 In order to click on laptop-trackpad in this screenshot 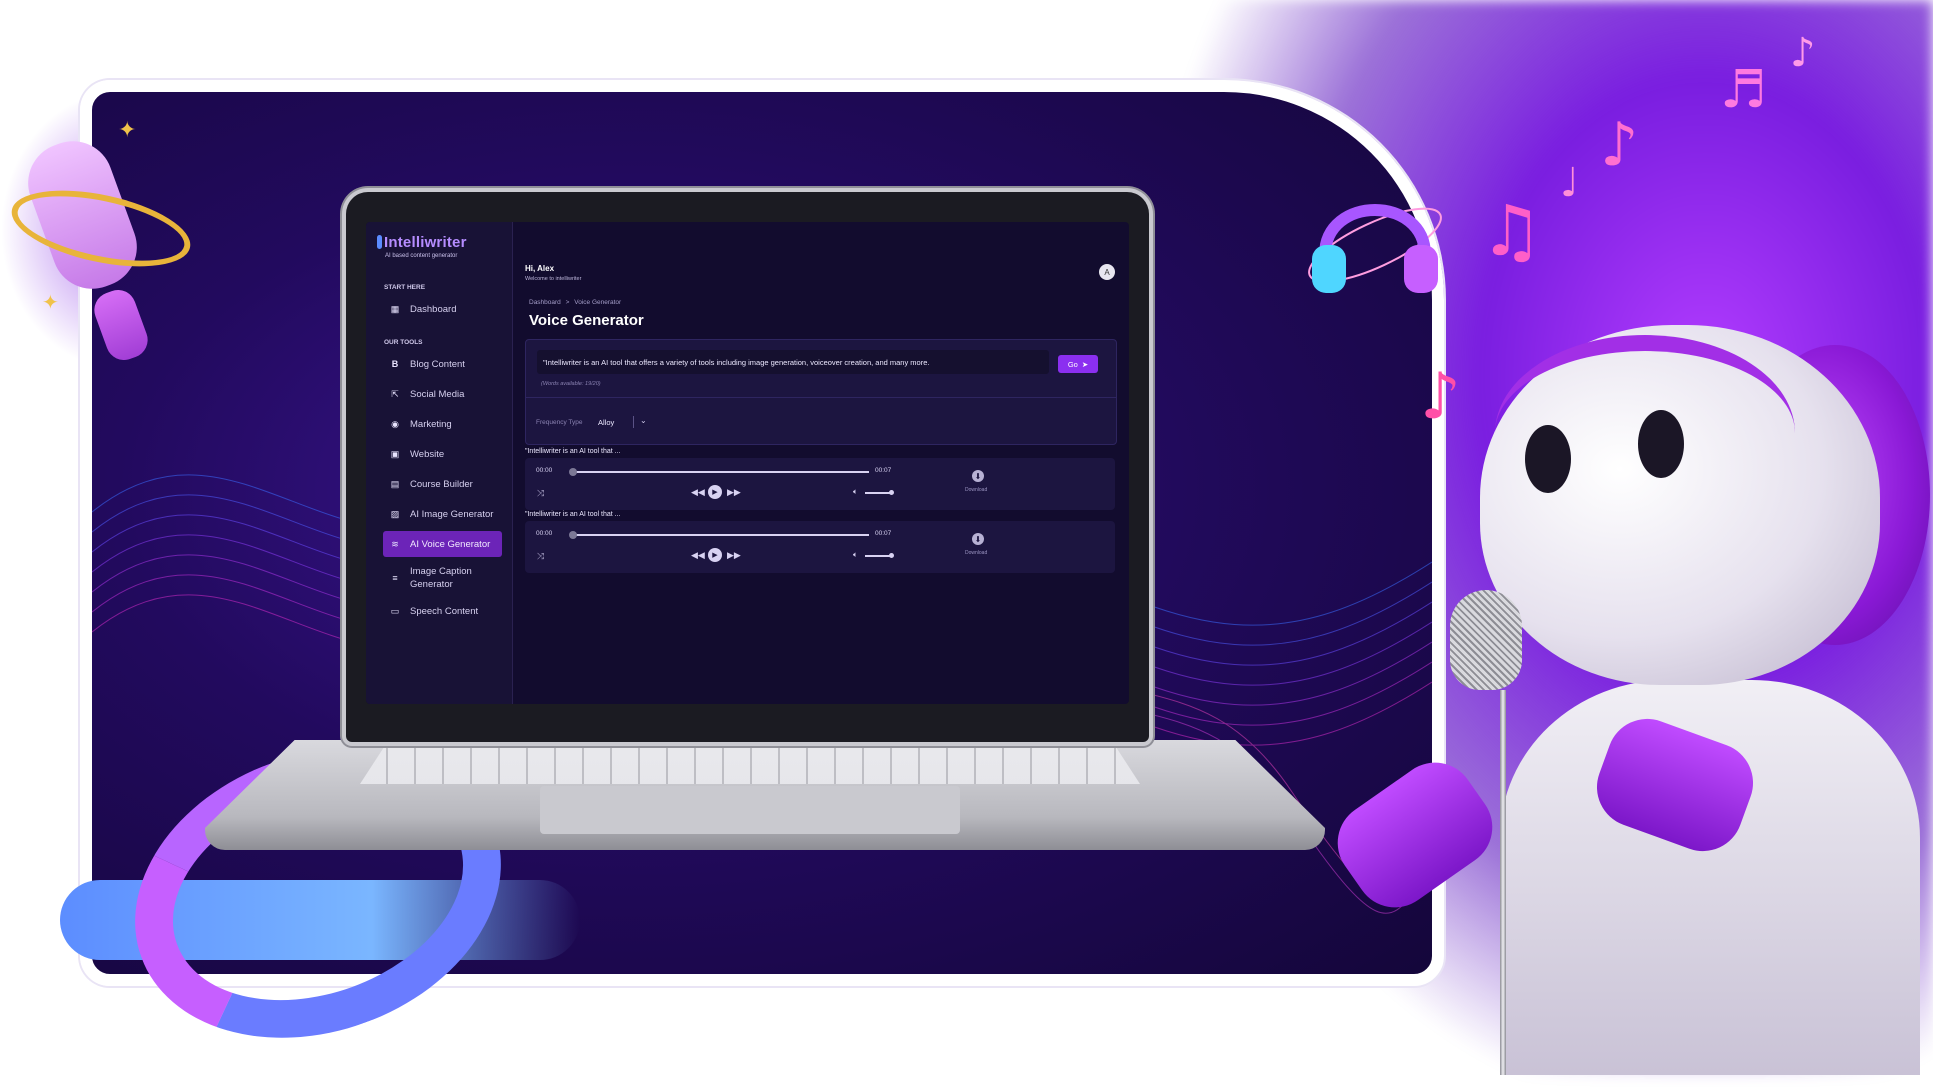, I will do `click(750, 810)`.